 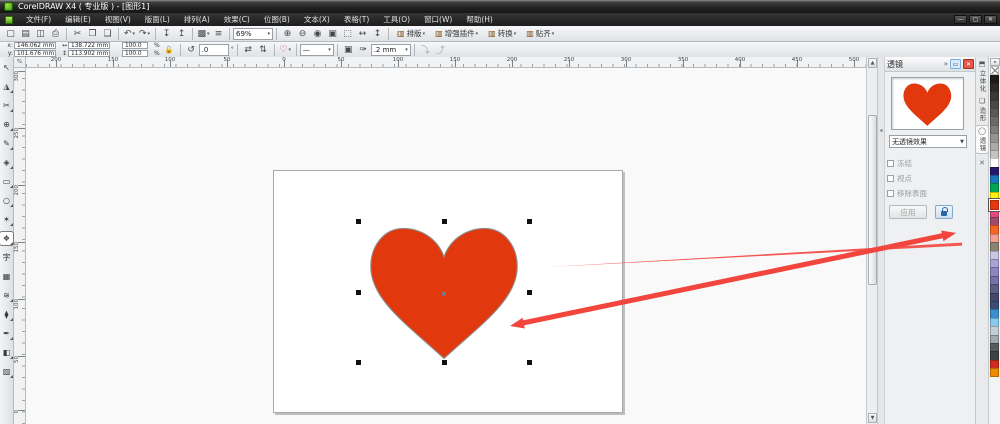 What do you see at coordinates (872, 63) in the screenshot?
I see `scroll-up-button: ▲` at bounding box center [872, 63].